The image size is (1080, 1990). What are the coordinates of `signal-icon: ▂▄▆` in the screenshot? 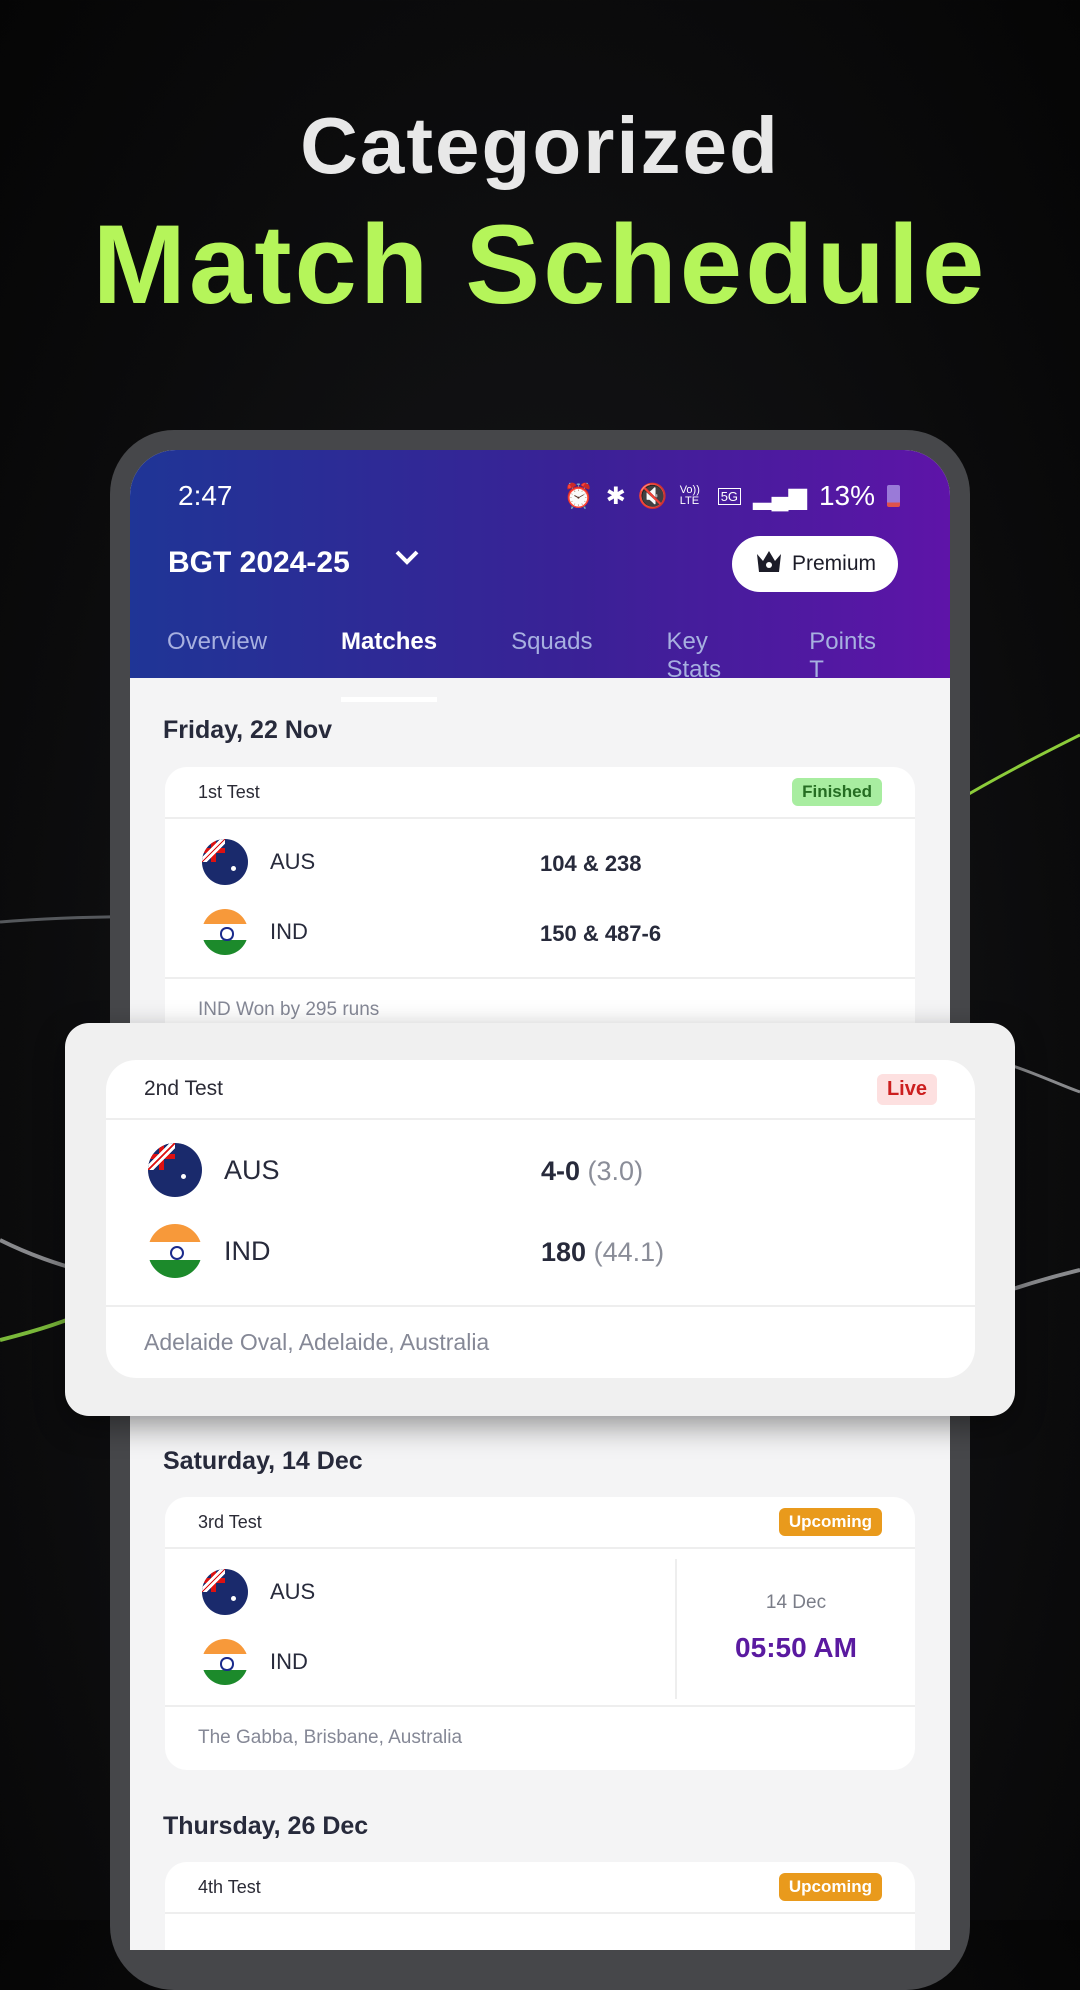 It's located at (780, 496).